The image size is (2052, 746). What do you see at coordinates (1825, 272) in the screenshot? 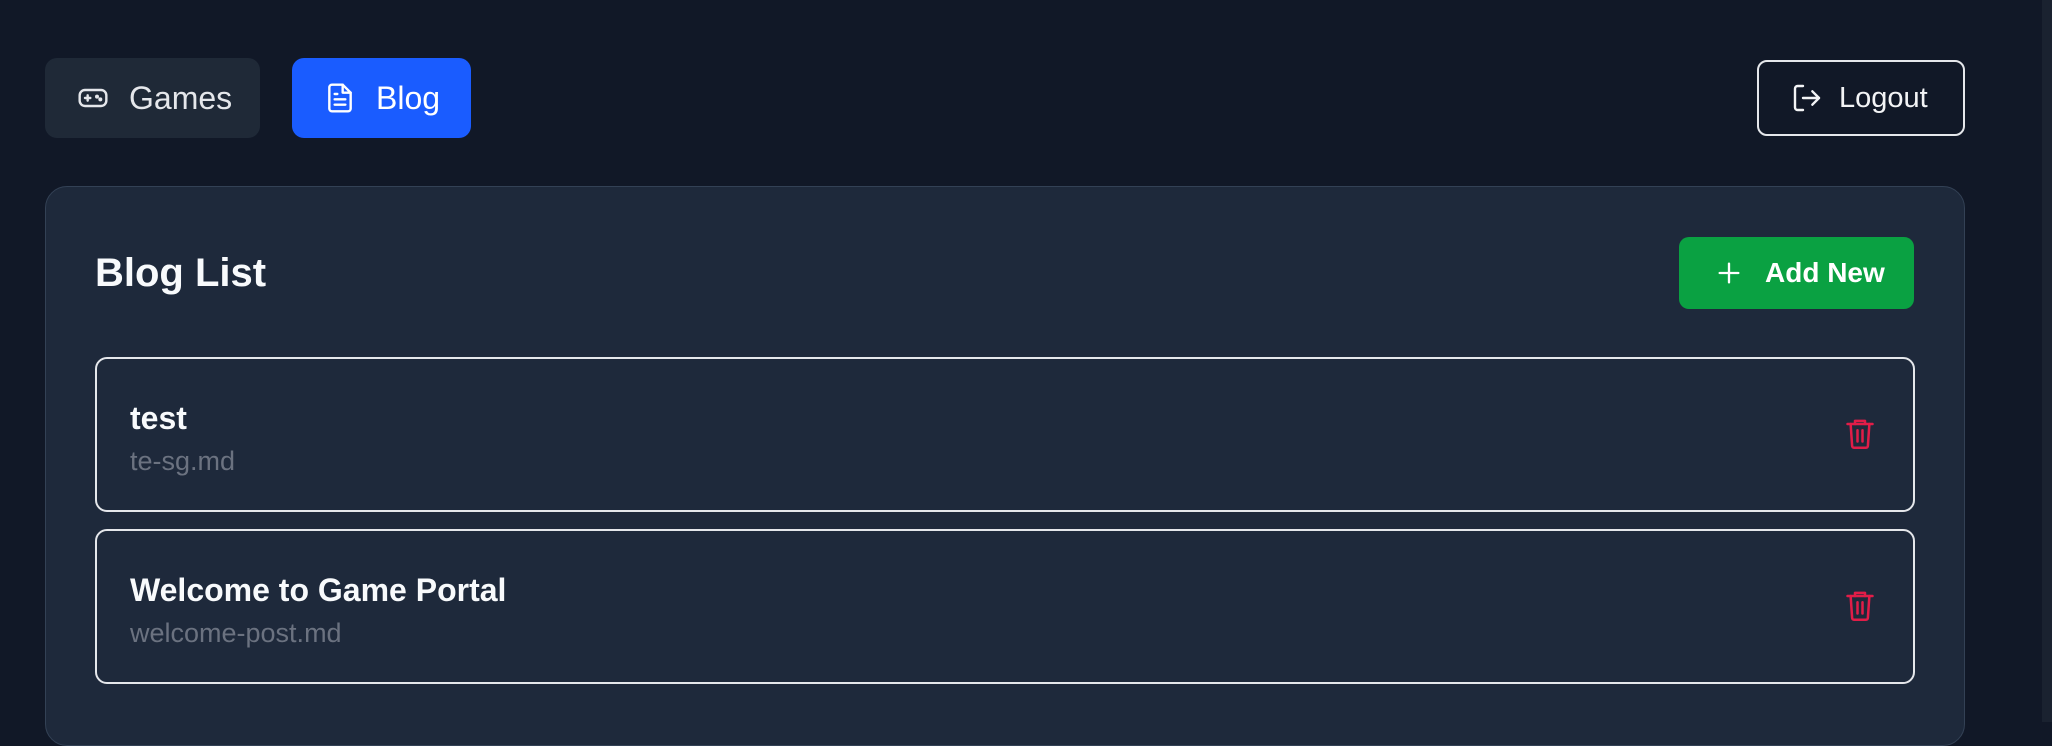
I see `add-new-label: Add New` at bounding box center [1825, 272].